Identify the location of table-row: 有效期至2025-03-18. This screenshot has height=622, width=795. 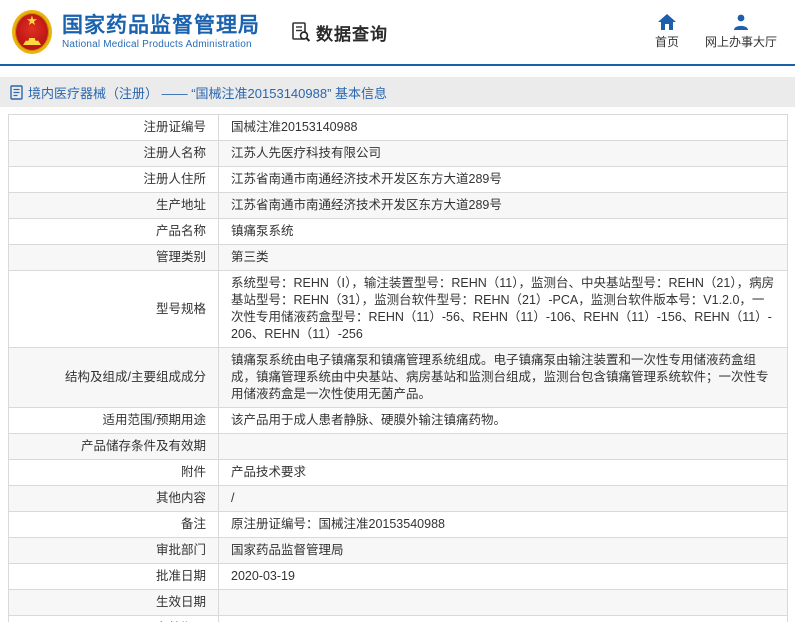
(398, 618).